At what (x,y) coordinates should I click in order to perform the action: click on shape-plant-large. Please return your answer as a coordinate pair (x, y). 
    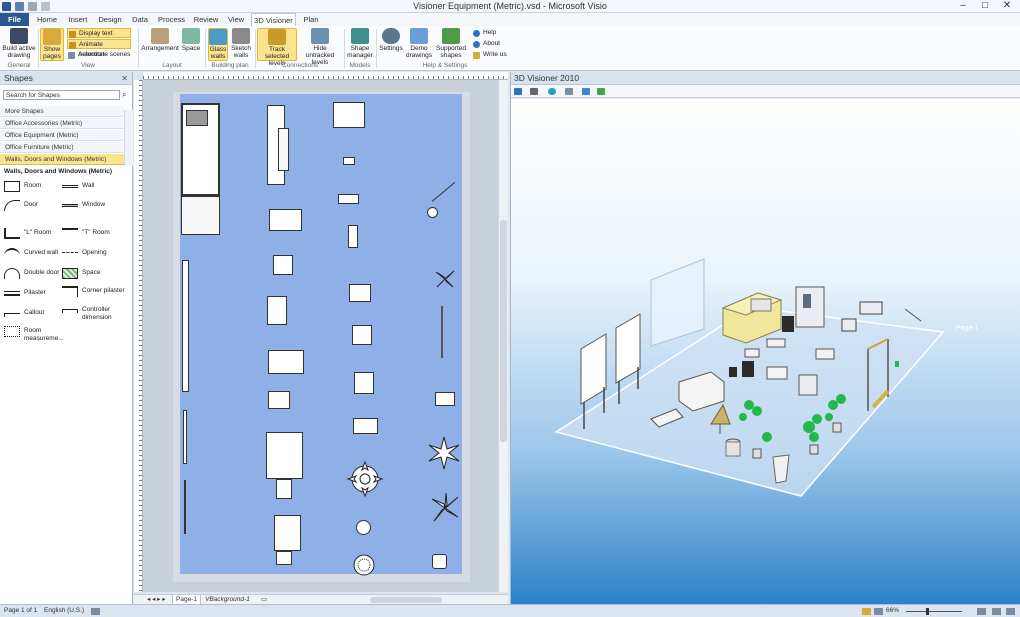
    Looking at the image, I should click on (365, 479).